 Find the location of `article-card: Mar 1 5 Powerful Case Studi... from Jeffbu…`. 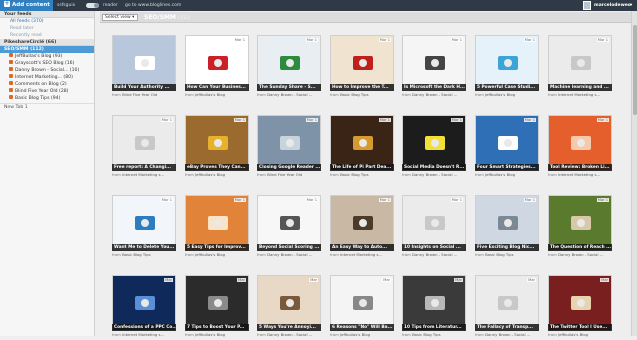

article-card: Mar 1 5 Powerful Case Studi... from Jeffbu… is located at coordinates (507, 67).